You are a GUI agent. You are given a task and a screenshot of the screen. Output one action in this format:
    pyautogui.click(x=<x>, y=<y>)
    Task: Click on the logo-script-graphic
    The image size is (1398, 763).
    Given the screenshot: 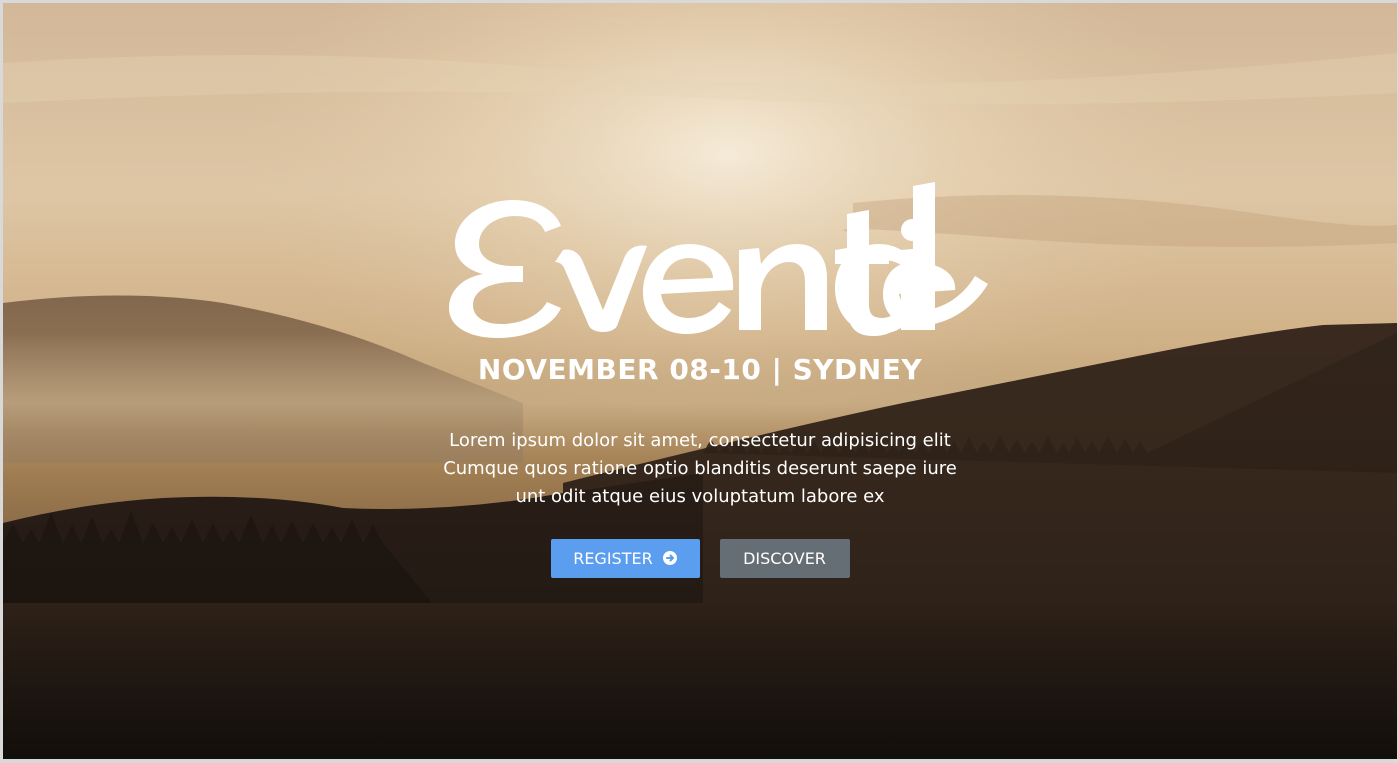 What is the action you would take?
    pyautogui.click(x=718, y=260)
    